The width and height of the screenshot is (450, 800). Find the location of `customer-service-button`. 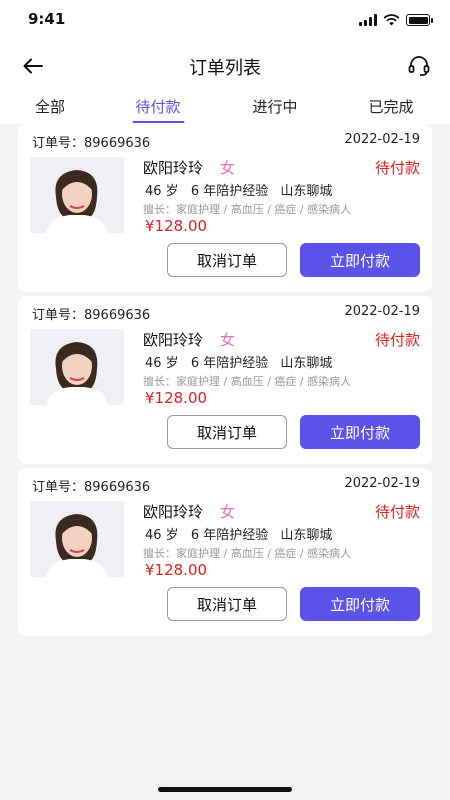

customer-service-button is located at coordinates (419, 66).